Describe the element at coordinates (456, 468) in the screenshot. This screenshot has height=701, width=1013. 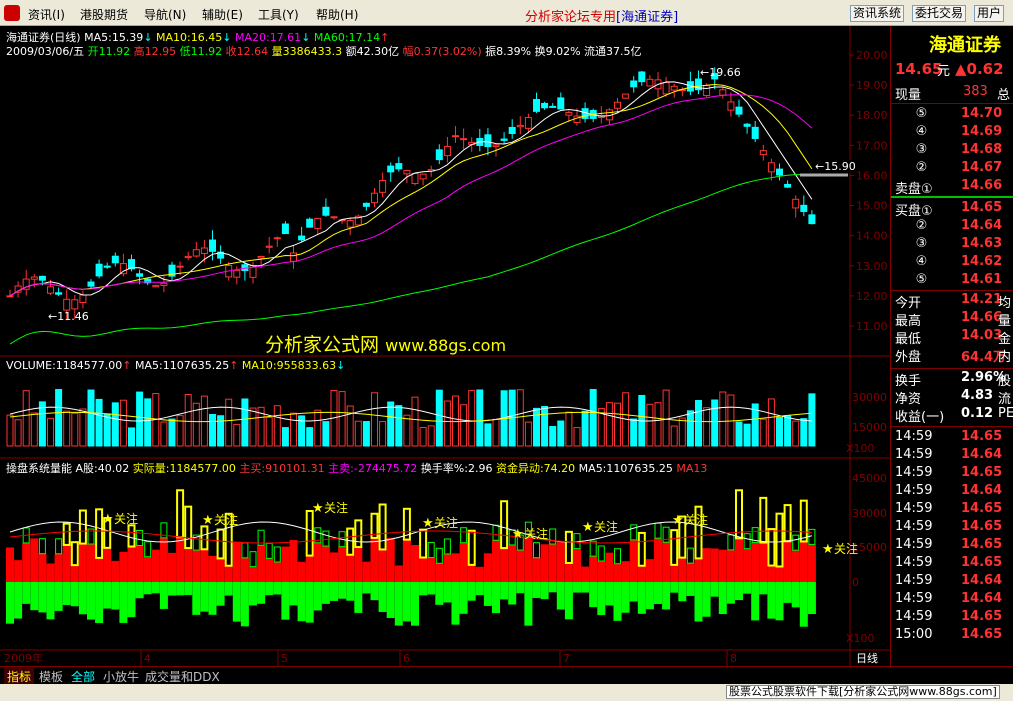
I see `indicator-turnover: 换手率%:2.96` at that location.